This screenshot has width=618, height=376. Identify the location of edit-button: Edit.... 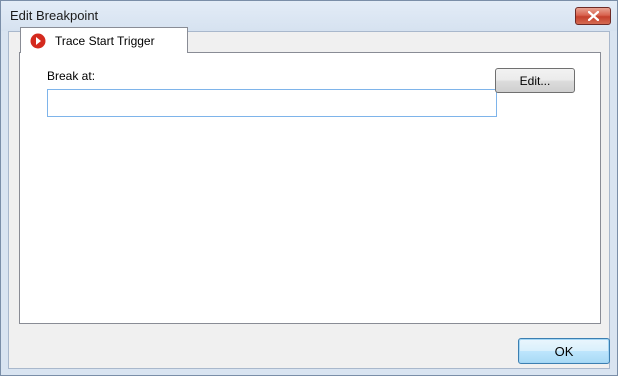
(535, 80).